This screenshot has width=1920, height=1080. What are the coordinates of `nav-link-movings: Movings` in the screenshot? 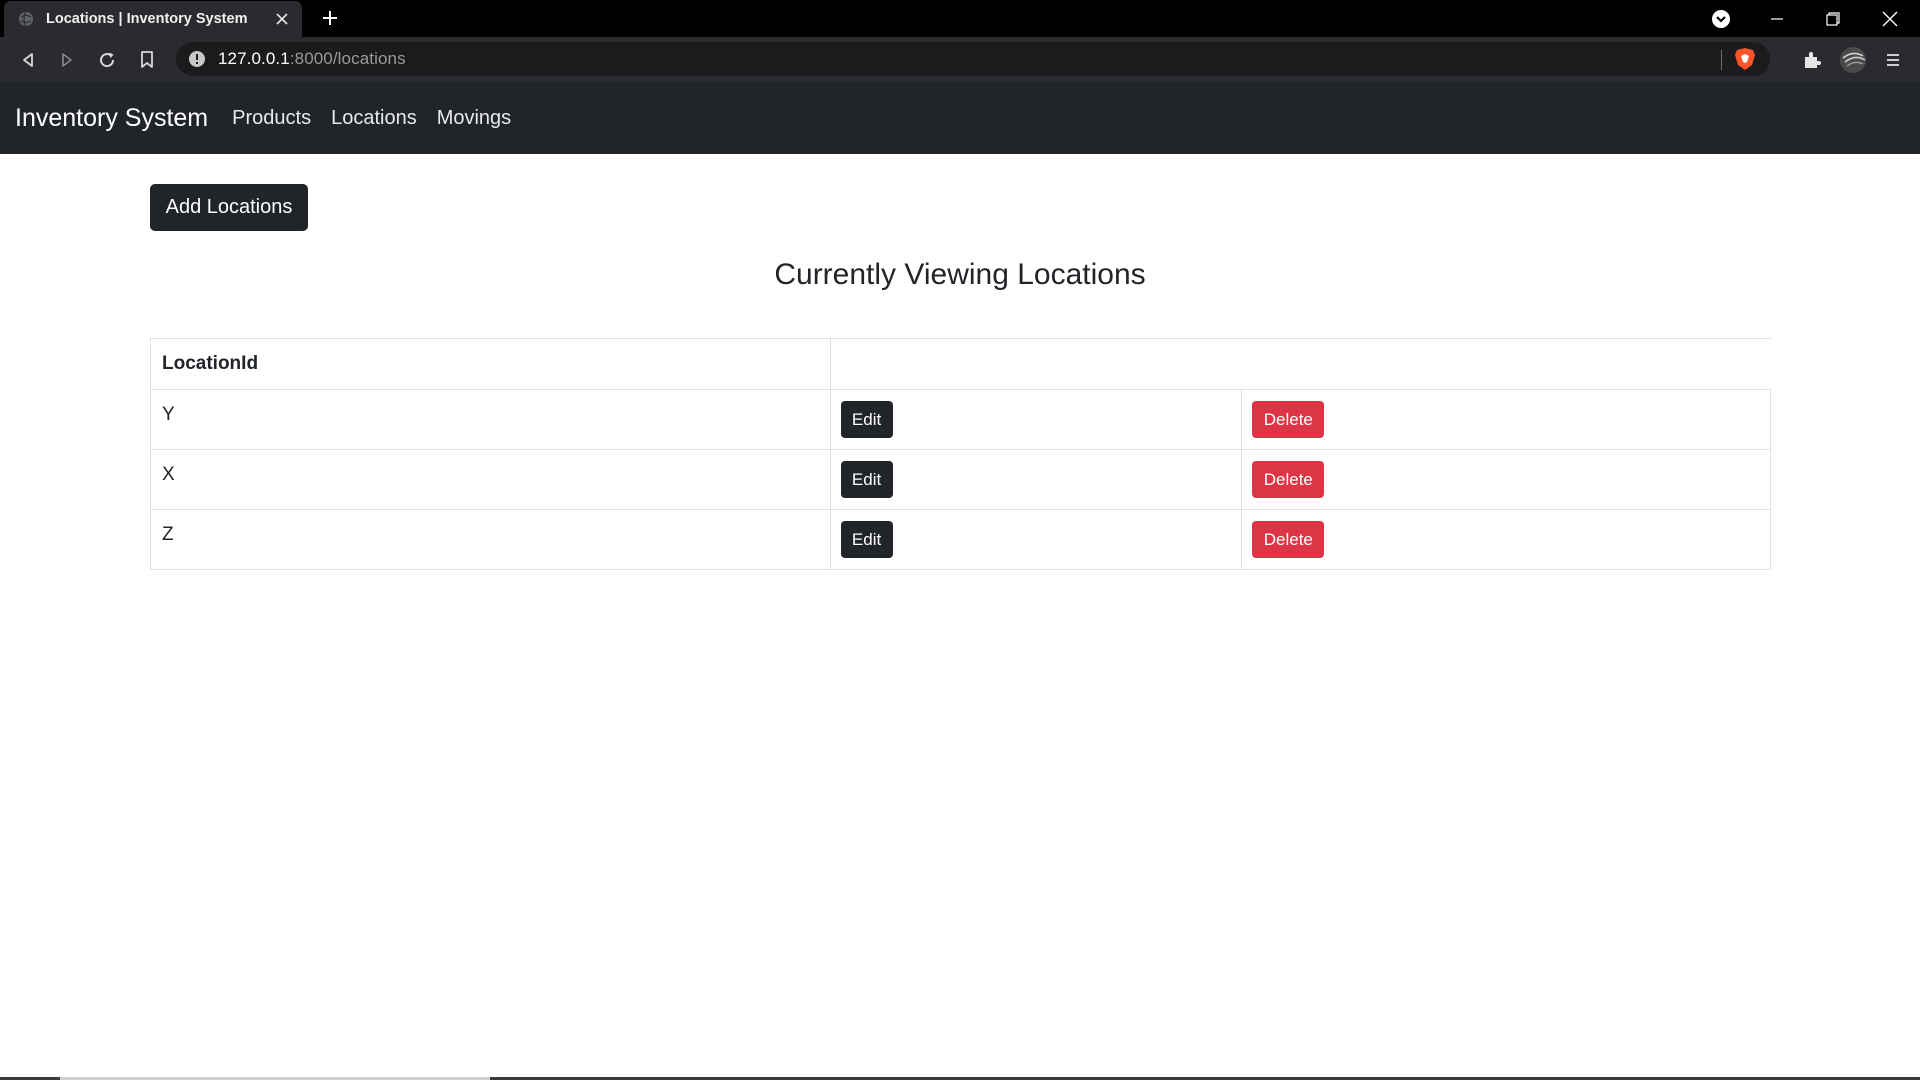 It's located at (474, 118).